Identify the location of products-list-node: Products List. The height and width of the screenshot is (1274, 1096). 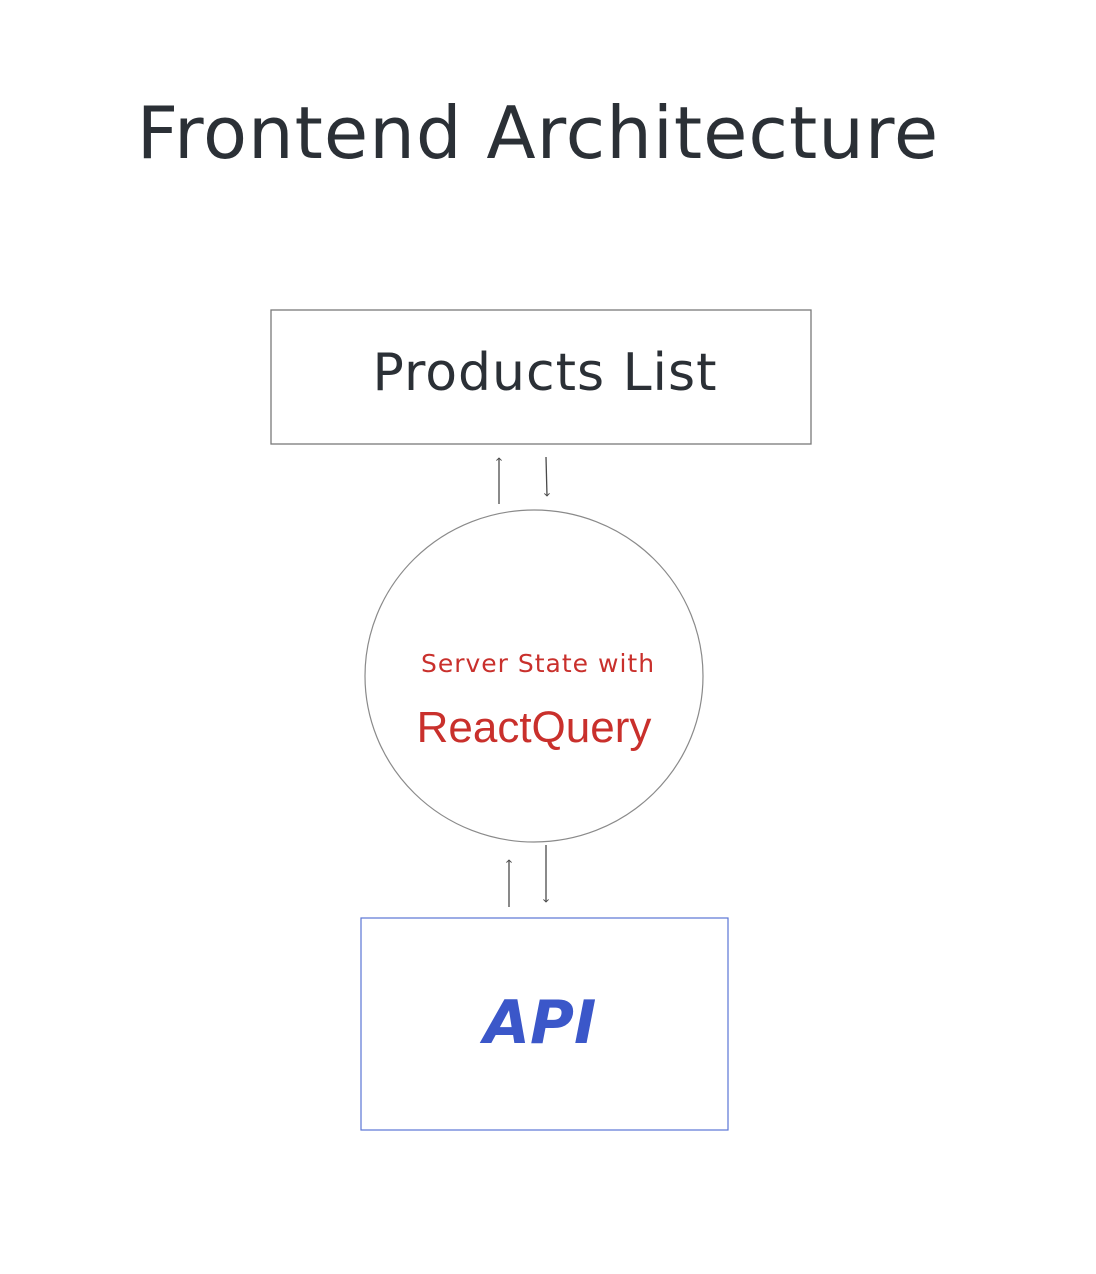
(541, 377).